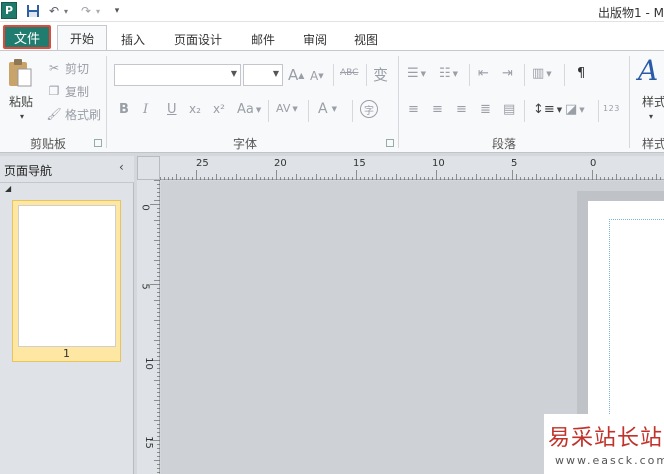 The image size is (664, 474). What do you see at coordinates (461, 109) in the screenshot?
I see `align-right-button: ≡` at bounding box center [461, 109].